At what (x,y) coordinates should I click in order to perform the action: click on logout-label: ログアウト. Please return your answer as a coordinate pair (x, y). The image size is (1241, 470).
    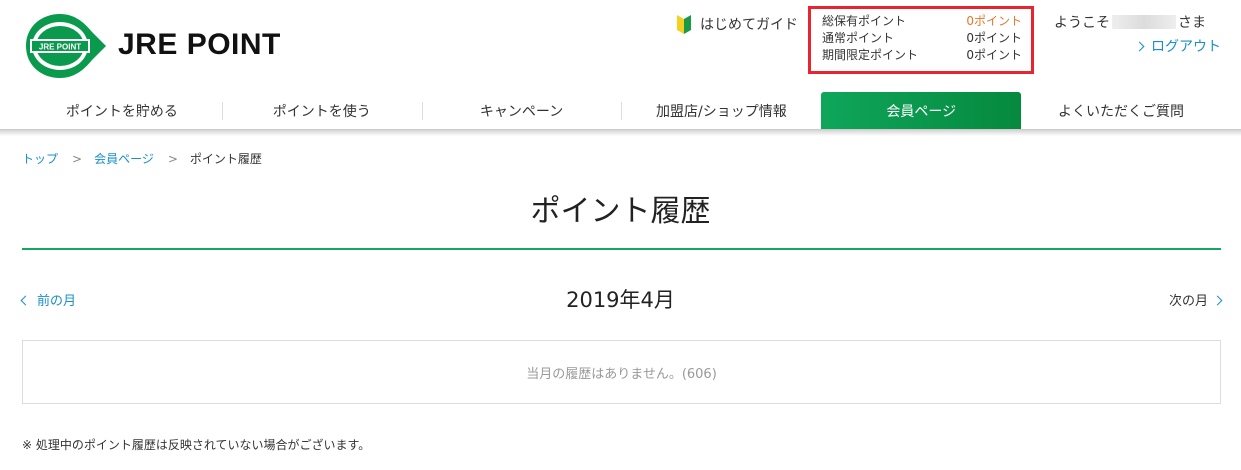
    Looking at the image, I should click on (1186, 47).